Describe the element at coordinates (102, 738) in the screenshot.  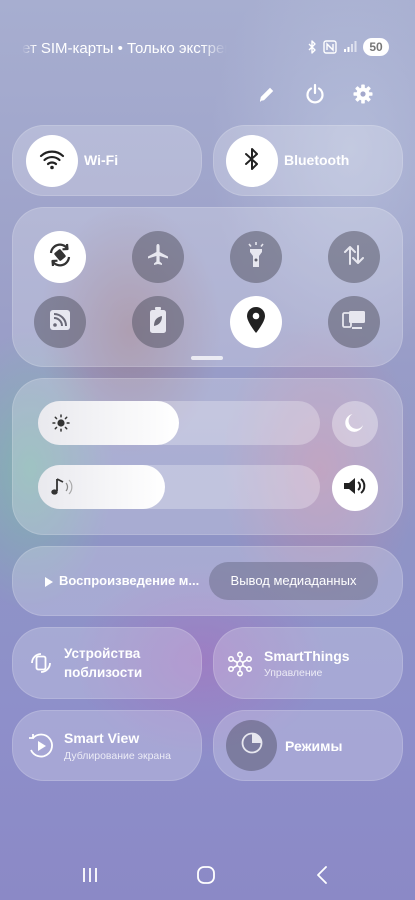
I see `smart-view-title: Smart View` at that location.